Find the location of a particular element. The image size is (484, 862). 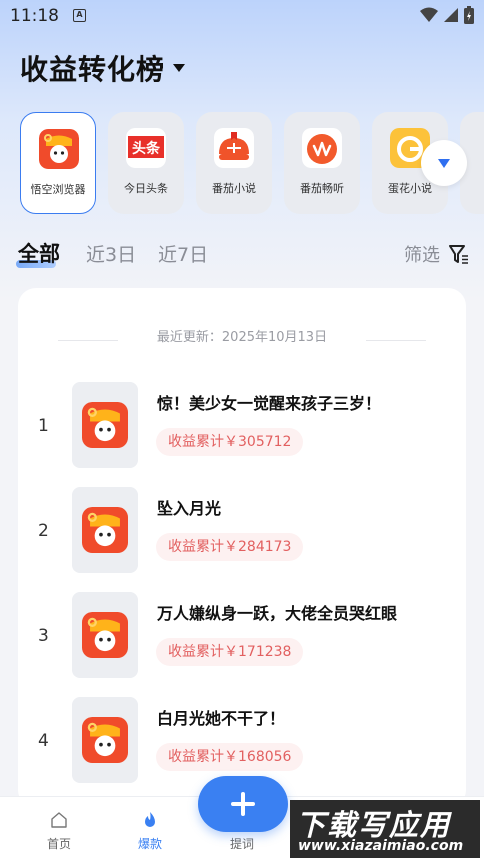

app-item-wukong: 悟空浏览器 is located at coordinates (58, 163).